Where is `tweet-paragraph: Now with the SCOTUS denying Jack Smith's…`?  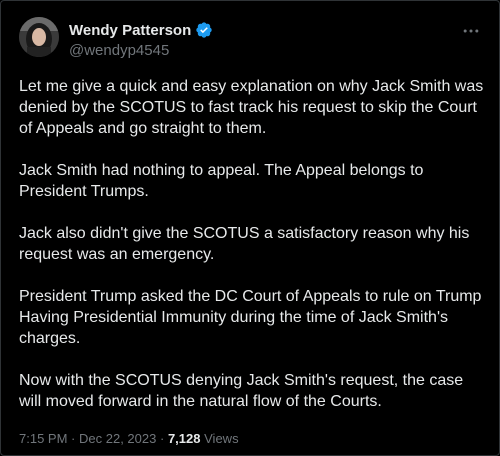
tweet-paragraph: Now with the SCOTUS denying Jack Smith's… is located at coordinates (241, 391).